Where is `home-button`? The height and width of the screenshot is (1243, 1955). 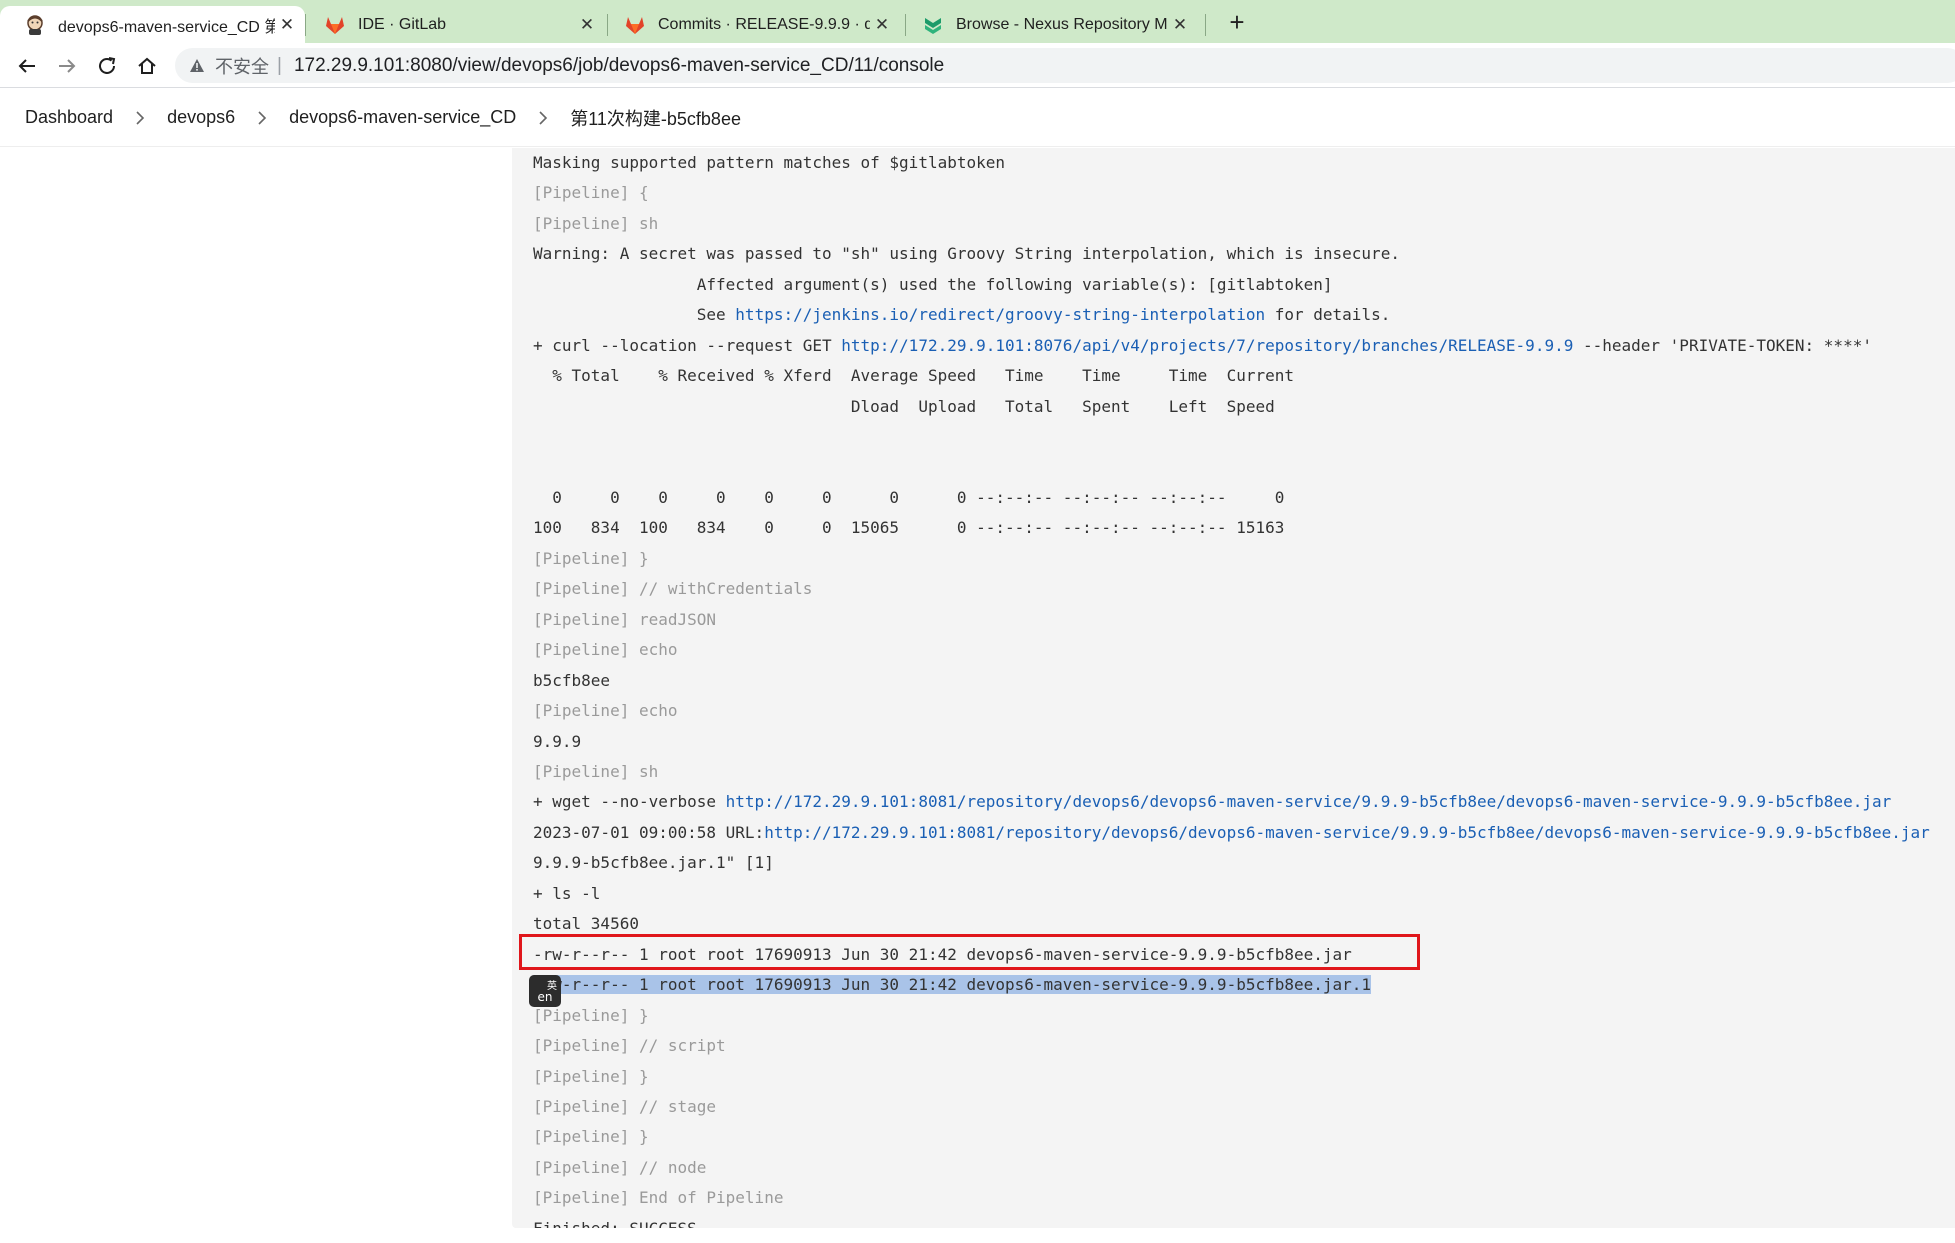 home-button is located at coordinates (147, 66).